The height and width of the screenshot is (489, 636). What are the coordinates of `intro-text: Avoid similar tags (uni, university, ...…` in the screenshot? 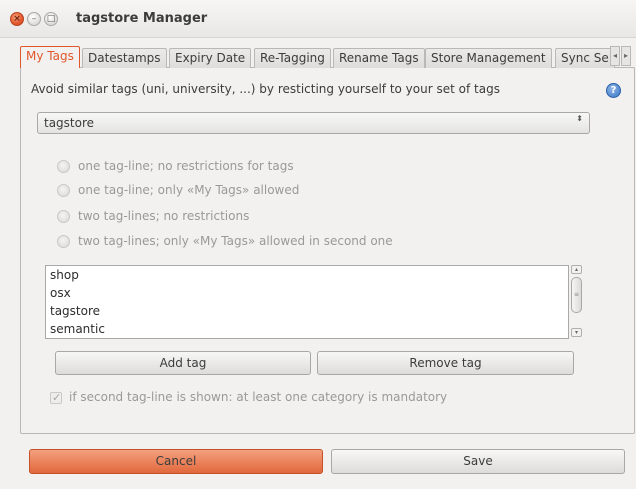 It's located at (265, 89).